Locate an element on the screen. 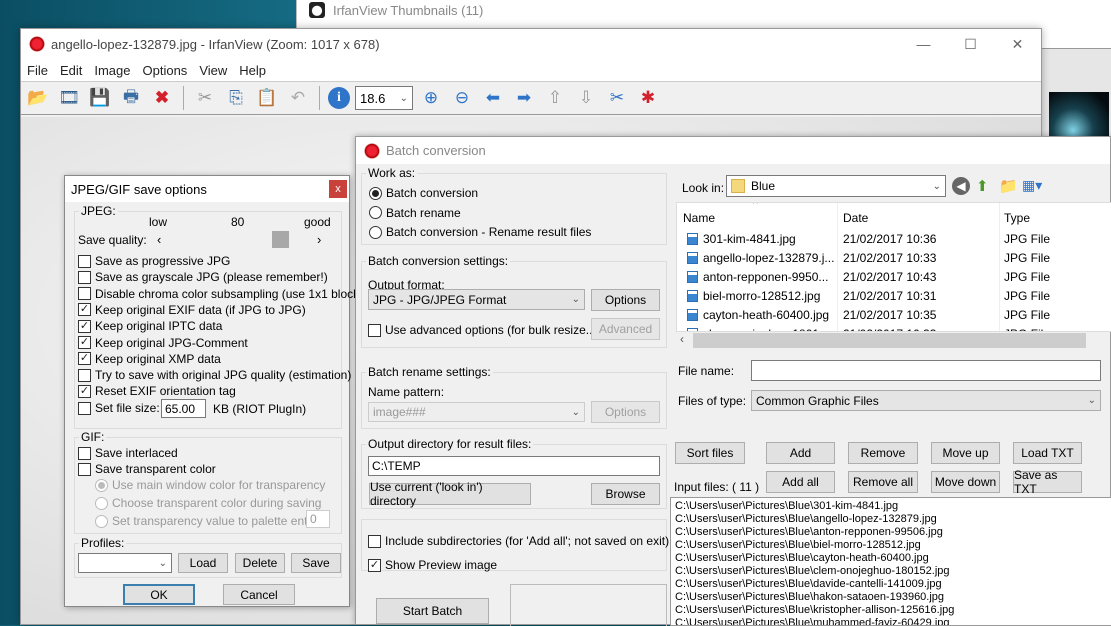  save-as-txt-button: Save as TXT is located at coordinates (1047, 482).